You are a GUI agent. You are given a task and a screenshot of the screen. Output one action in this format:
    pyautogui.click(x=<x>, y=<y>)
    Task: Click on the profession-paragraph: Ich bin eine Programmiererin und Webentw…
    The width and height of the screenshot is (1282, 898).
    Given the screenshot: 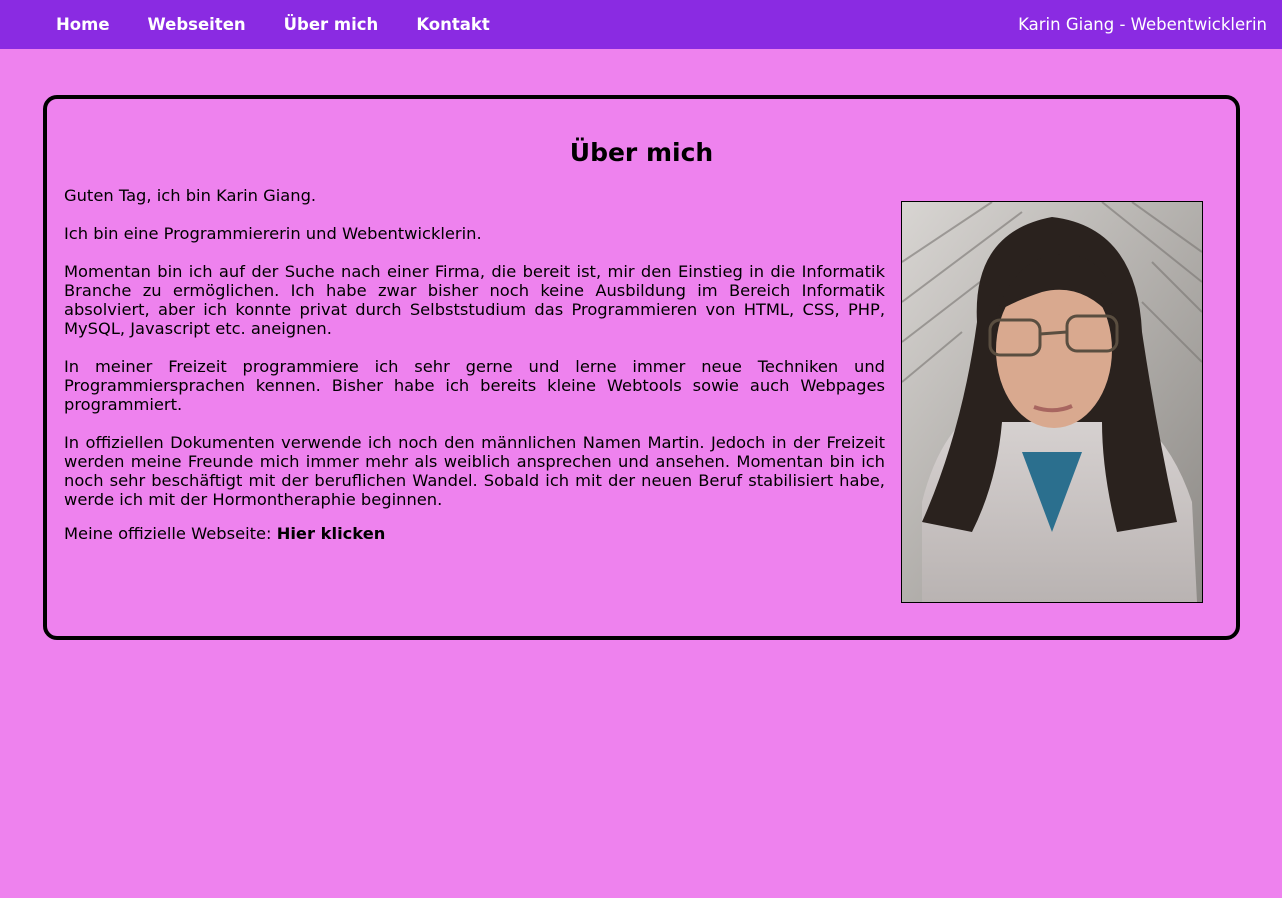 What is the action you would take?
    pyautogui.click(x=273, y=233)
    